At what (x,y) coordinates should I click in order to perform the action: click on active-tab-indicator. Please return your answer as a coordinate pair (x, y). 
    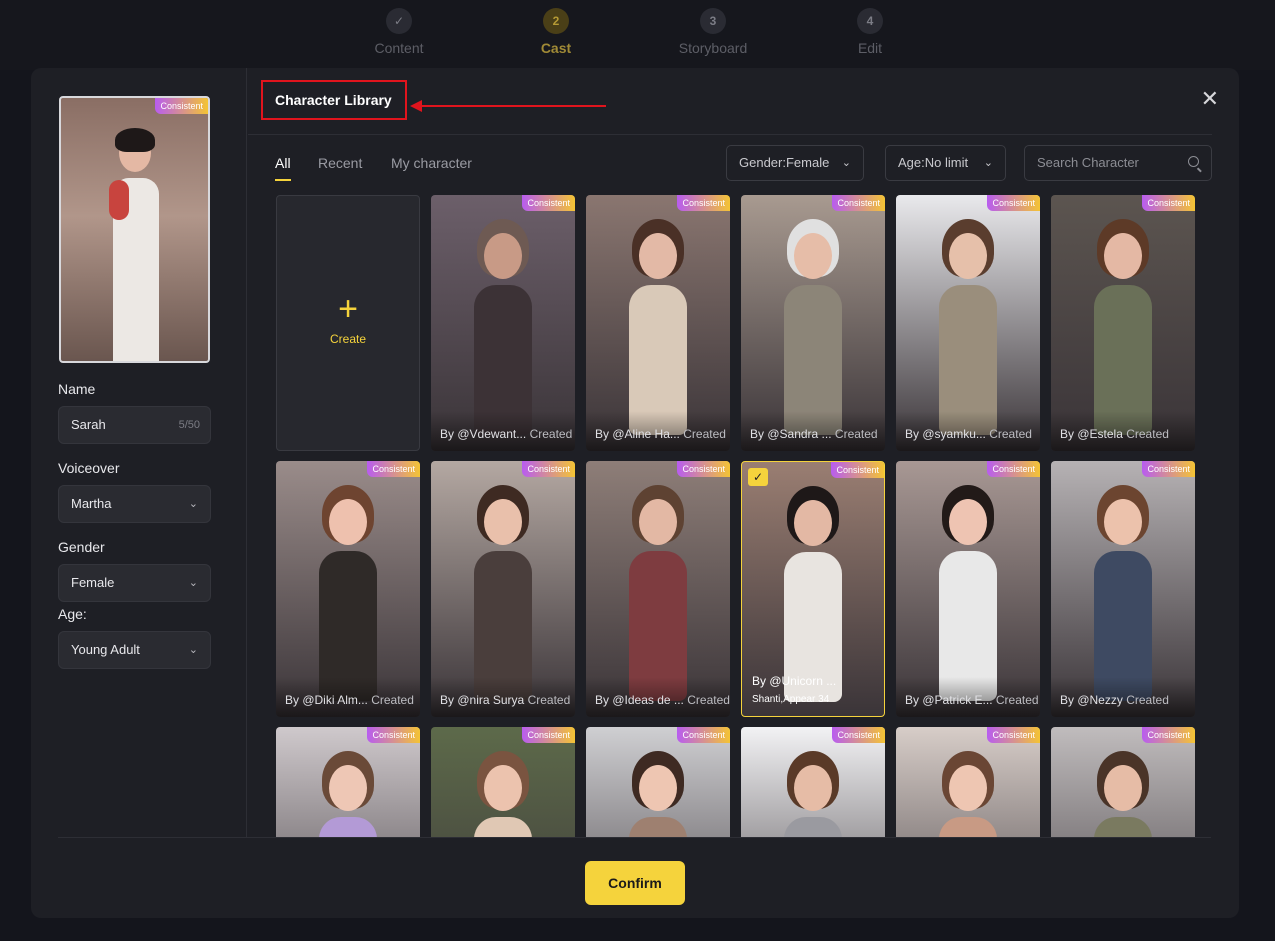
    Looking at the image, I should click on (283, 180).